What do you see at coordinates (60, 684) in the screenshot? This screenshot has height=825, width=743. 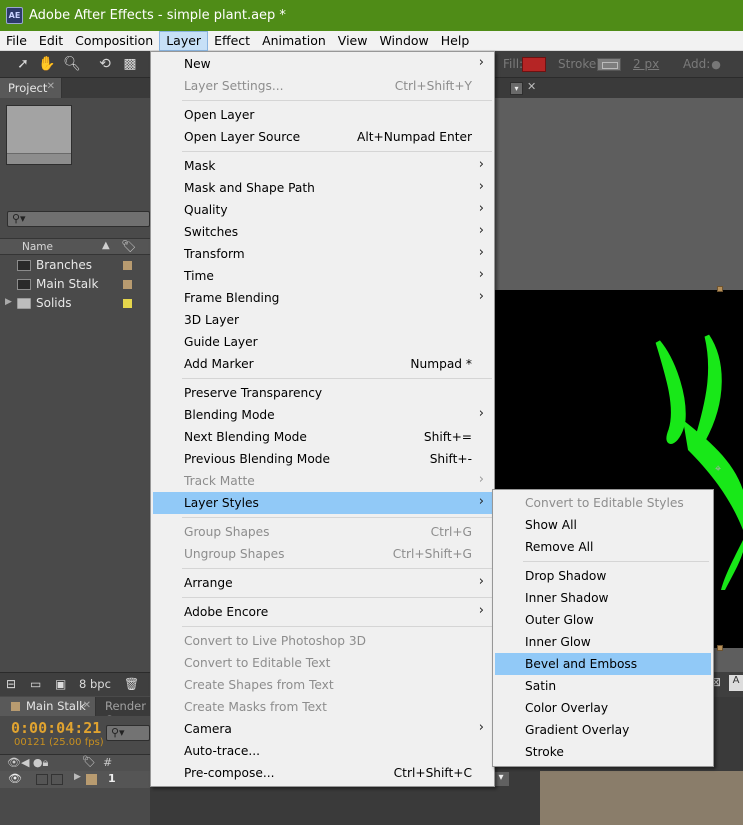 I see `new-composition-icon: ▣` at bounding box center [60, 684].